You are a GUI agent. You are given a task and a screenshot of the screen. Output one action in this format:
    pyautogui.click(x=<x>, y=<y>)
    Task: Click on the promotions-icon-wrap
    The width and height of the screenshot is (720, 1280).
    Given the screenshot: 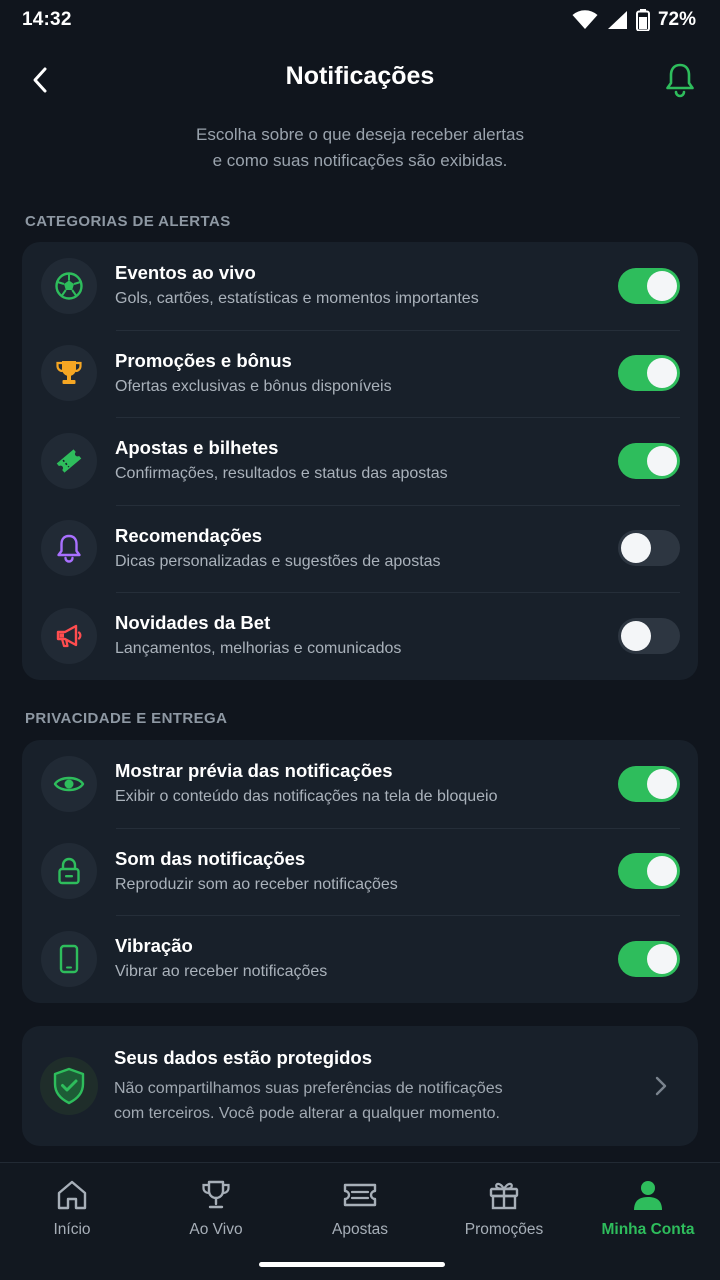 What is the action you would take?
    pyautogui.click(x=69, y=373)
    